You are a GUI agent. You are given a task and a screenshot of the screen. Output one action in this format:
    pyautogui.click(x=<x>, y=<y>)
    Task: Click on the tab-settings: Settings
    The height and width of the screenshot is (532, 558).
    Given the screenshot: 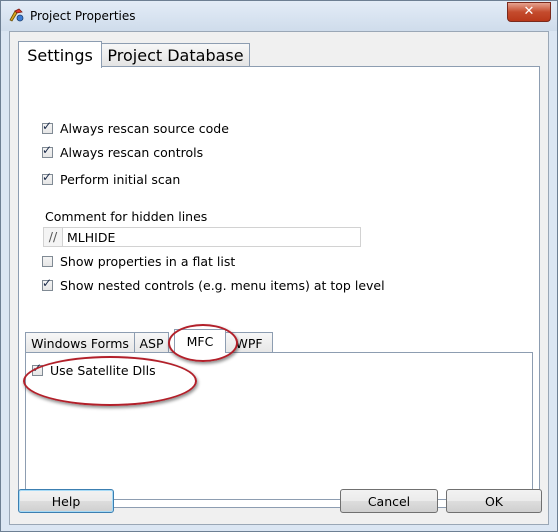 What is the action you would take?
    pyautogui.click(x=60, y=54)
    